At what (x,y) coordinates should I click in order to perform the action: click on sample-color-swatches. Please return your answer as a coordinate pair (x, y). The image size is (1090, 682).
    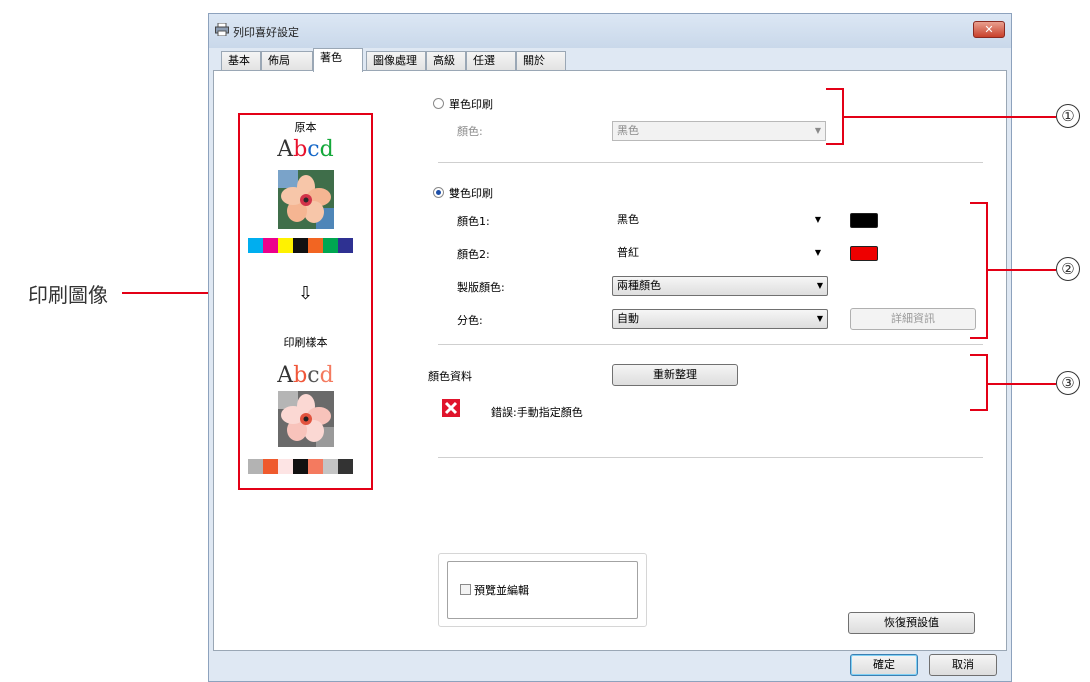
    Looking at the image, I should click on (300, 466).